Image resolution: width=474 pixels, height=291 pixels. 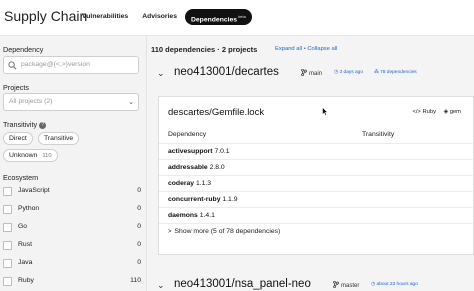 What do you see at coordinates (26, 280) in the screenshot?
I see `ecosystem-name: Ruby` at bounding box center [26, 280].